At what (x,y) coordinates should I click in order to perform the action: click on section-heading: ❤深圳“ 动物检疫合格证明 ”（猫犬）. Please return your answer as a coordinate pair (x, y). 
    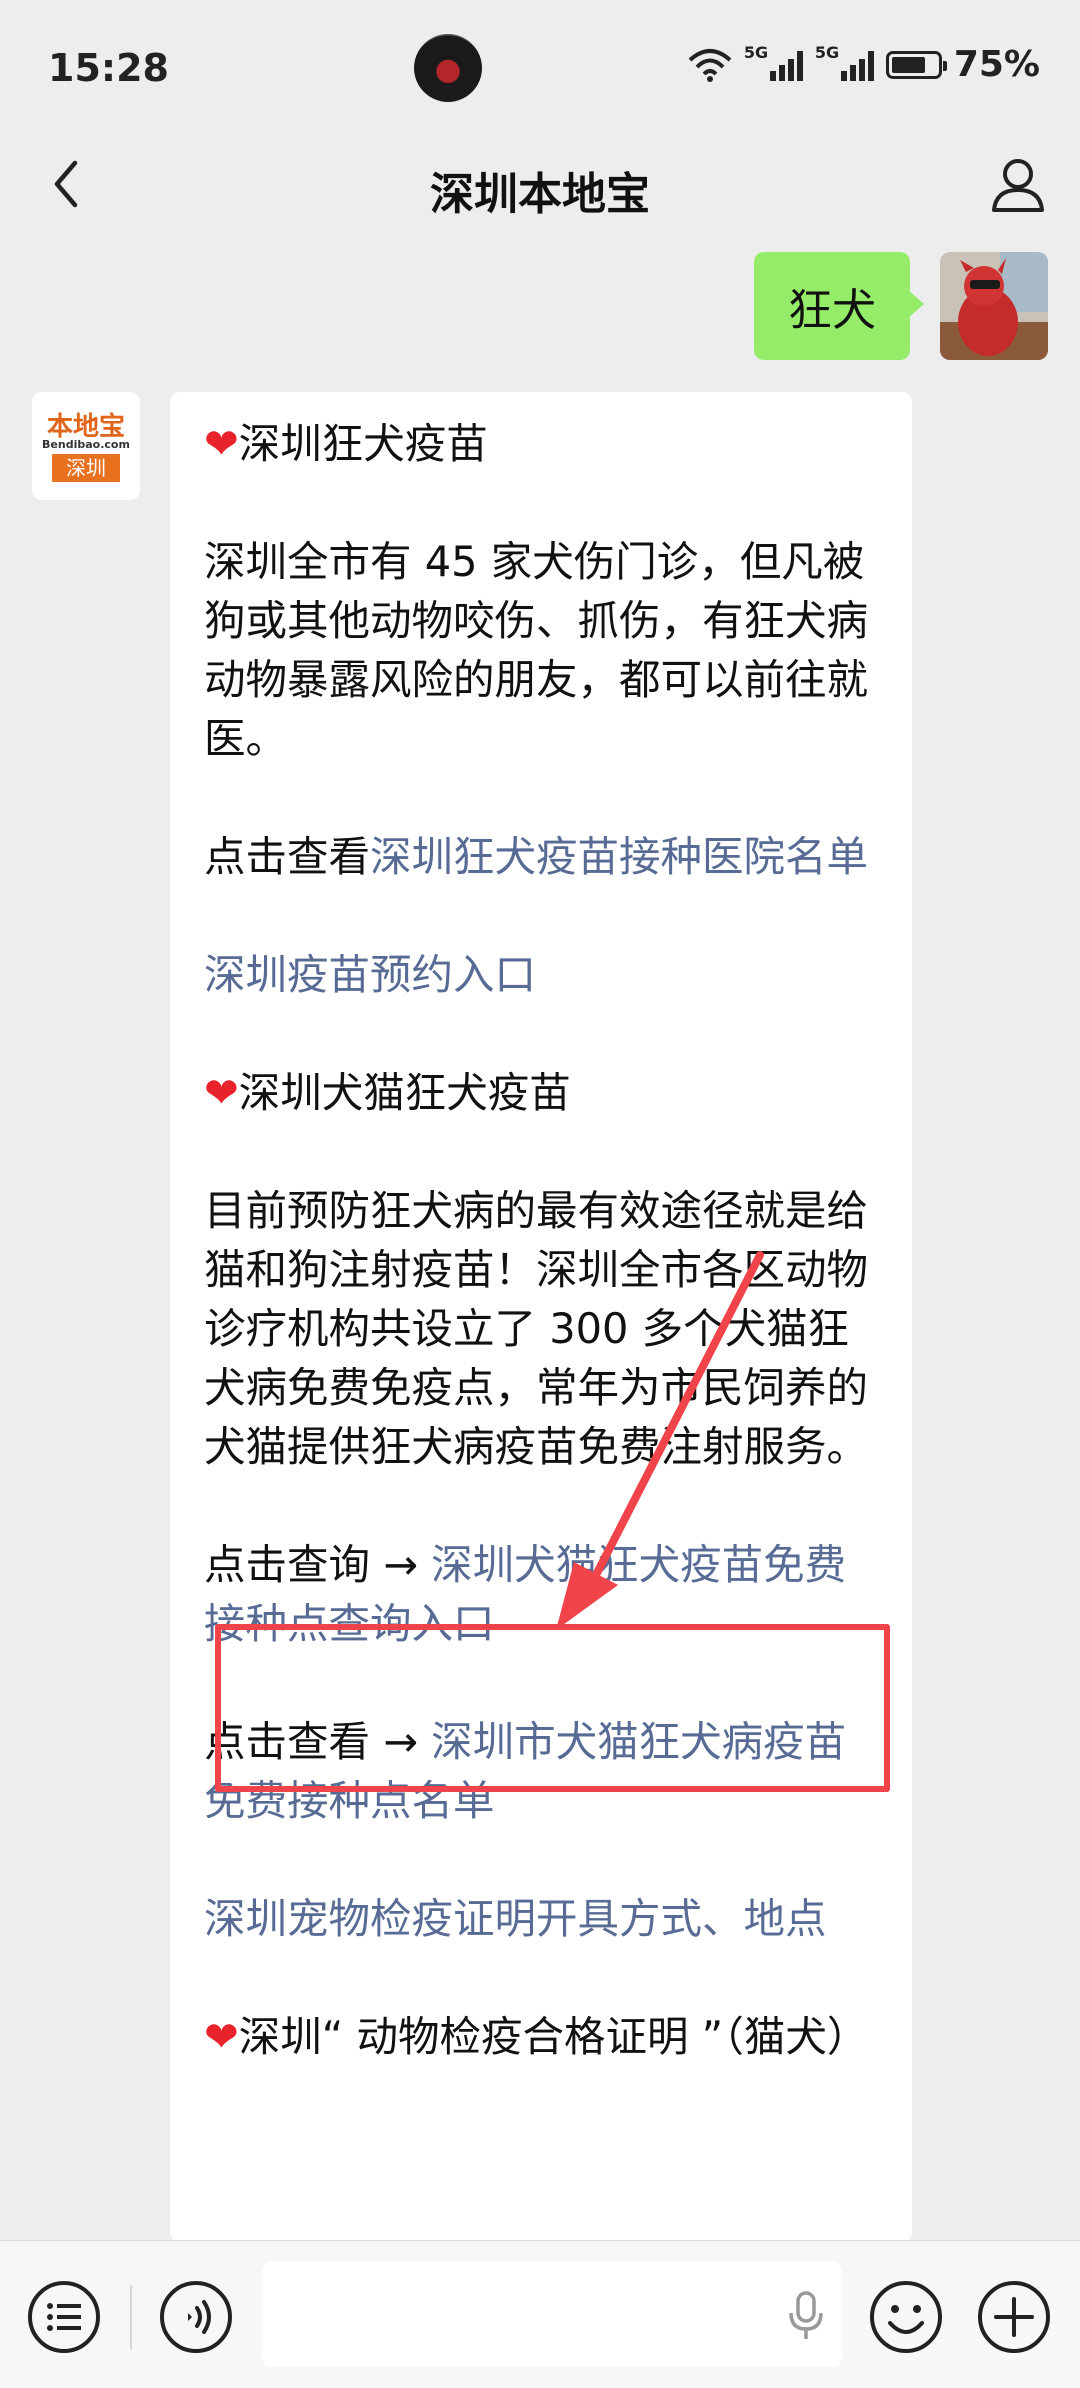
    Looking at the image, I should click on (543, 2036).